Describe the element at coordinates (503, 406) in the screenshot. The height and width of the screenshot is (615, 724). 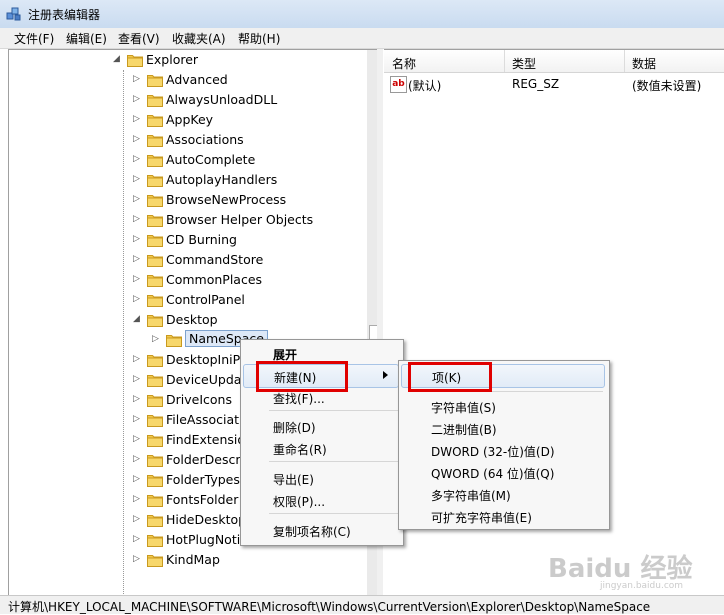
I see `submenu-item-string-value: 字符串值(S)` at that location.